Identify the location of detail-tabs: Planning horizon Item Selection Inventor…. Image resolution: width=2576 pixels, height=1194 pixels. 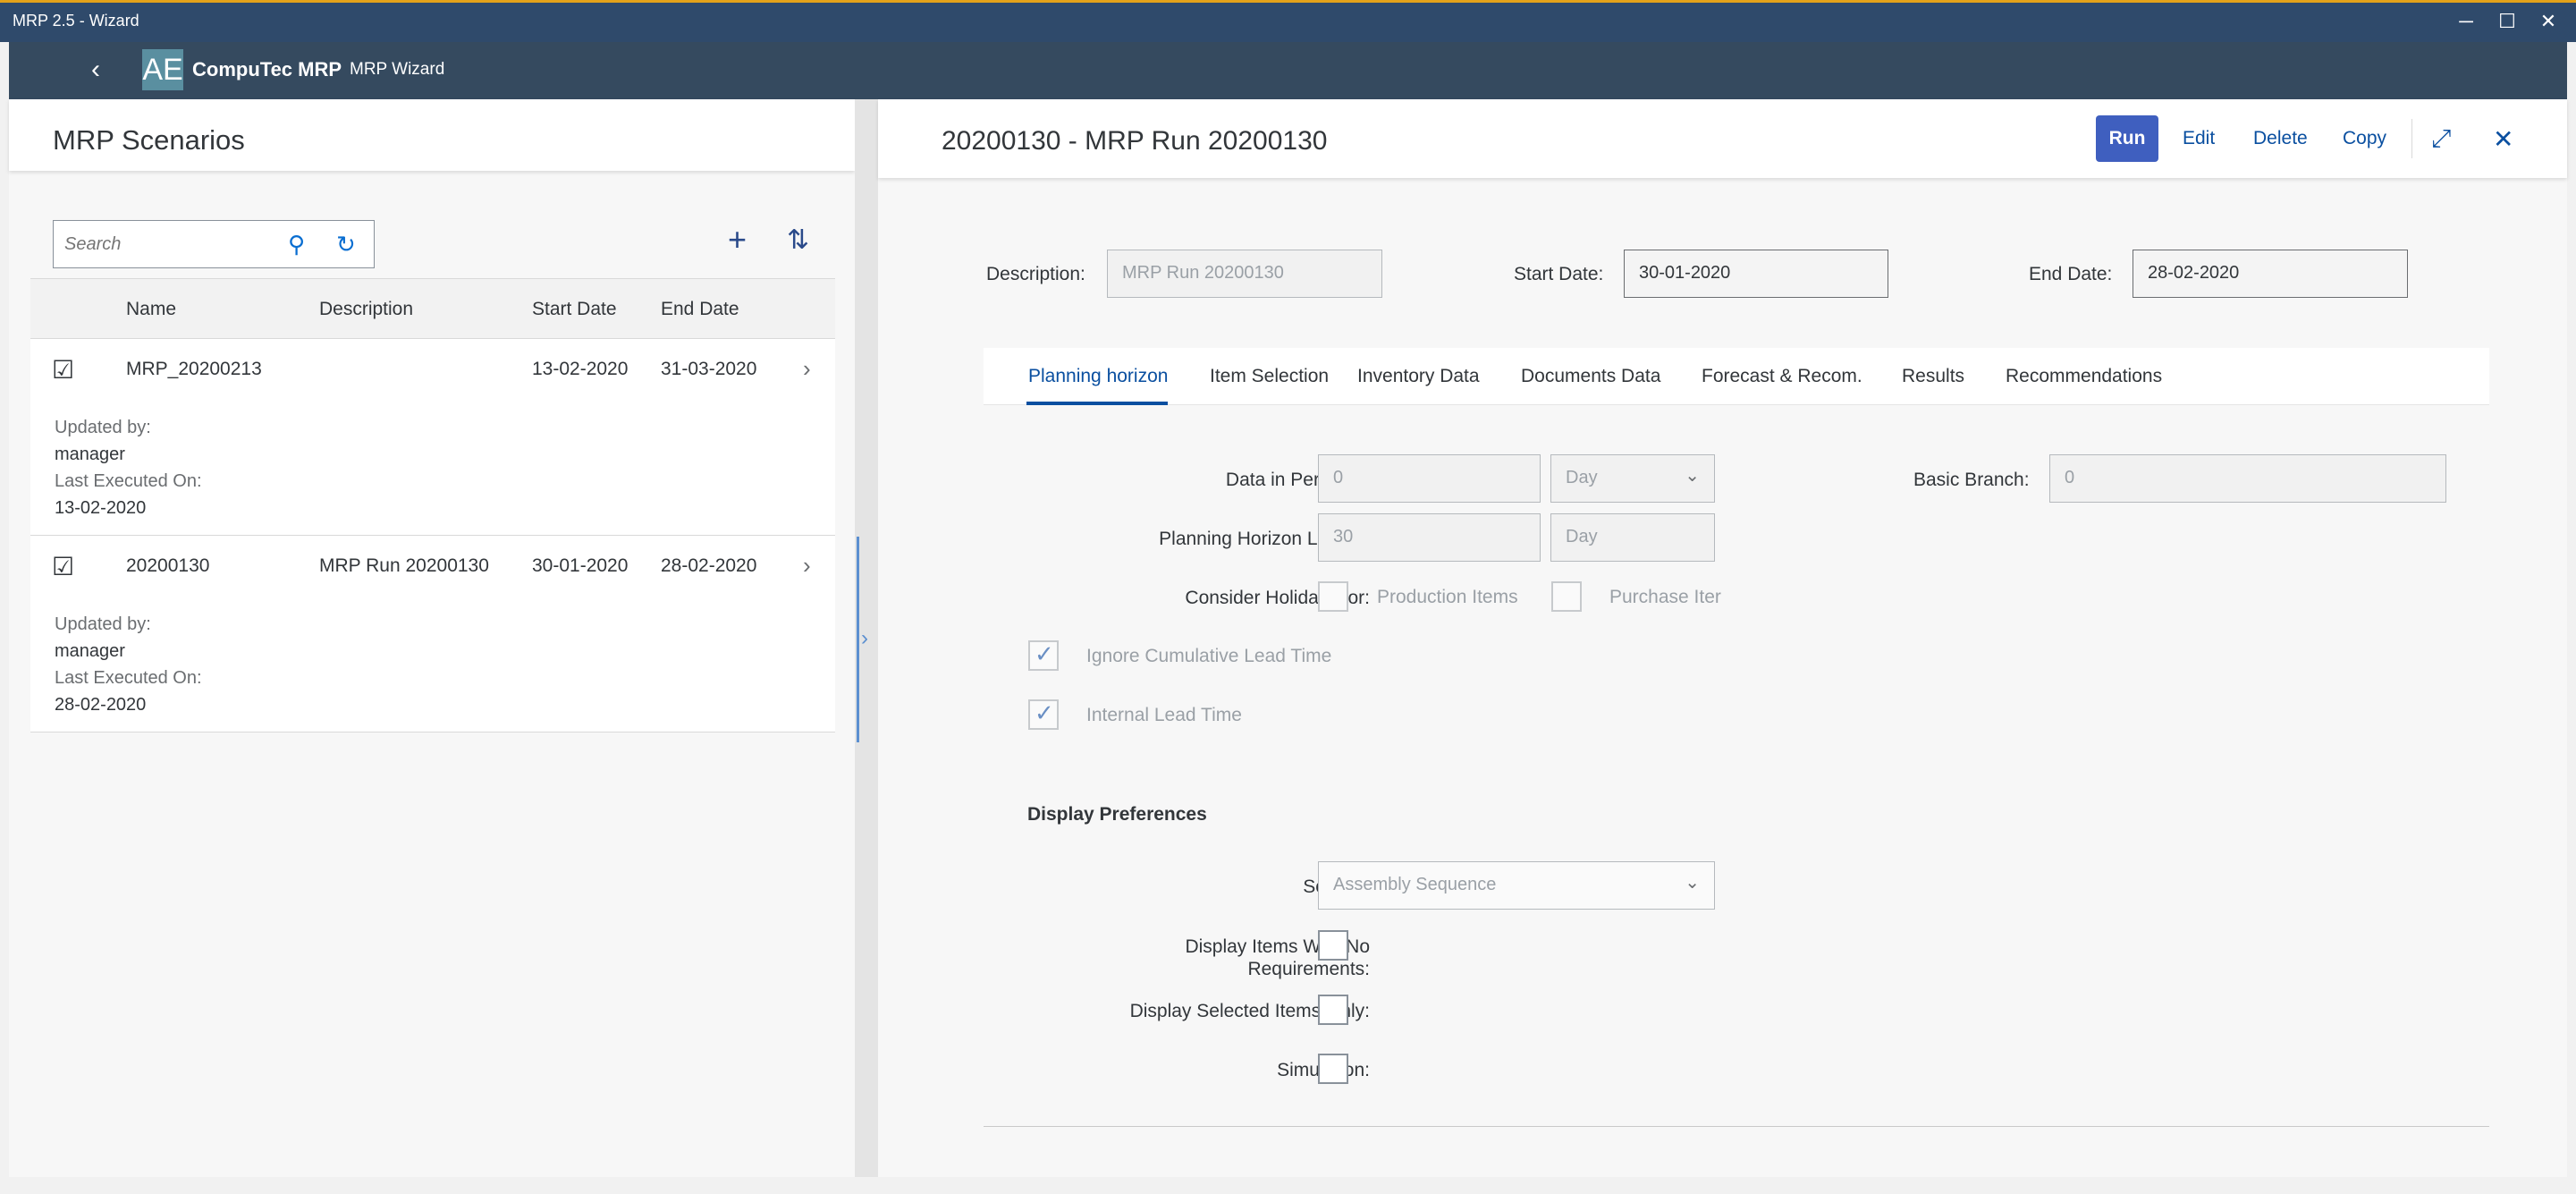
(1736, 376).